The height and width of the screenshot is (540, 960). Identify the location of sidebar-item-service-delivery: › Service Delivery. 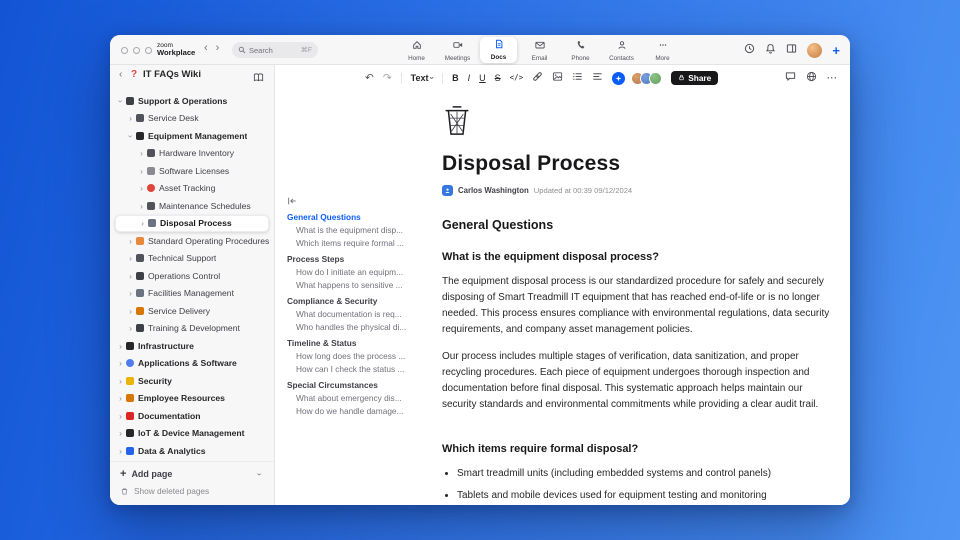
(192, 311).